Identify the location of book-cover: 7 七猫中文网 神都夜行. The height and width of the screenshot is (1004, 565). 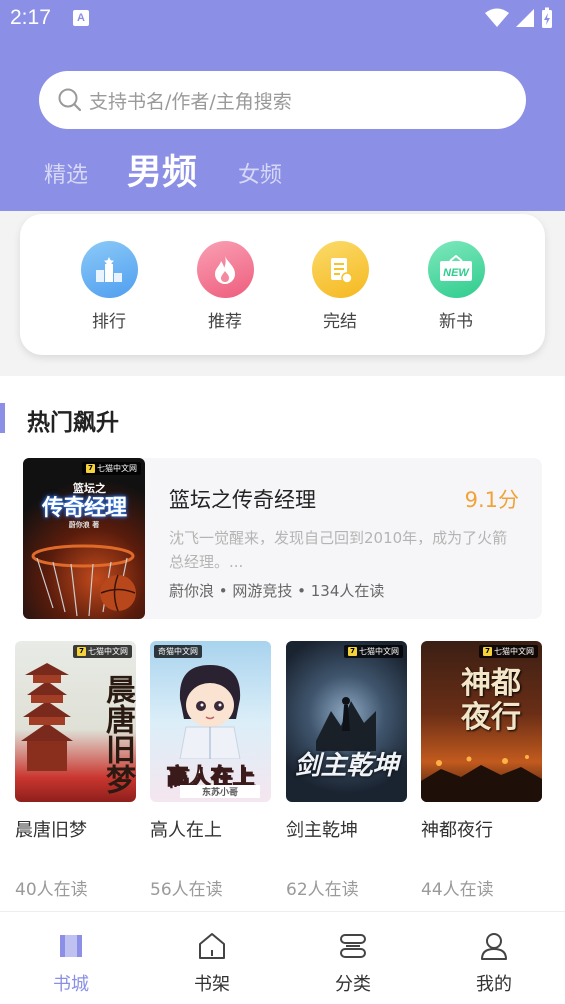
(481, 721).